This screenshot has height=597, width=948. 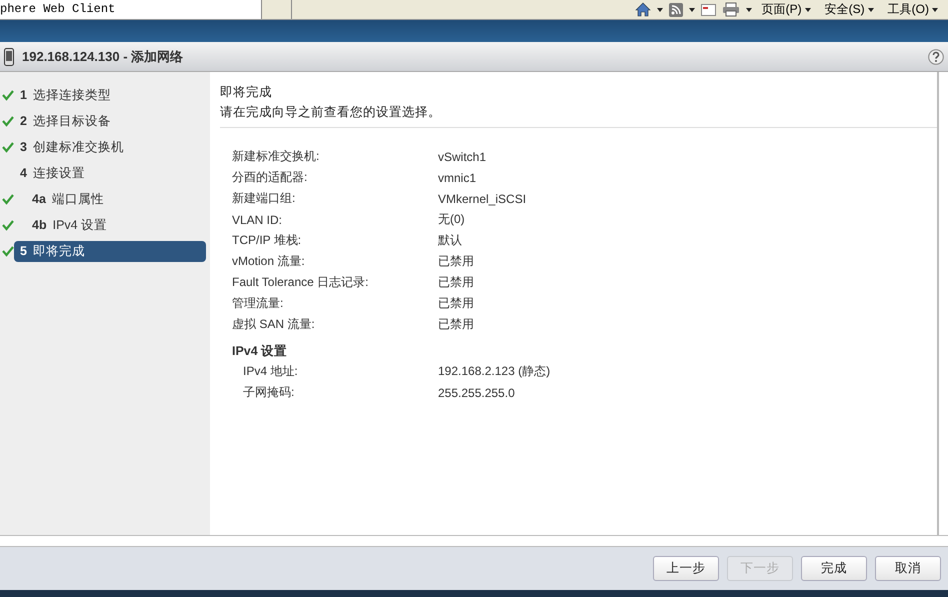 I want to click on setting-label: 虚拟 SAN 流量:, so click(x=274, y=324).